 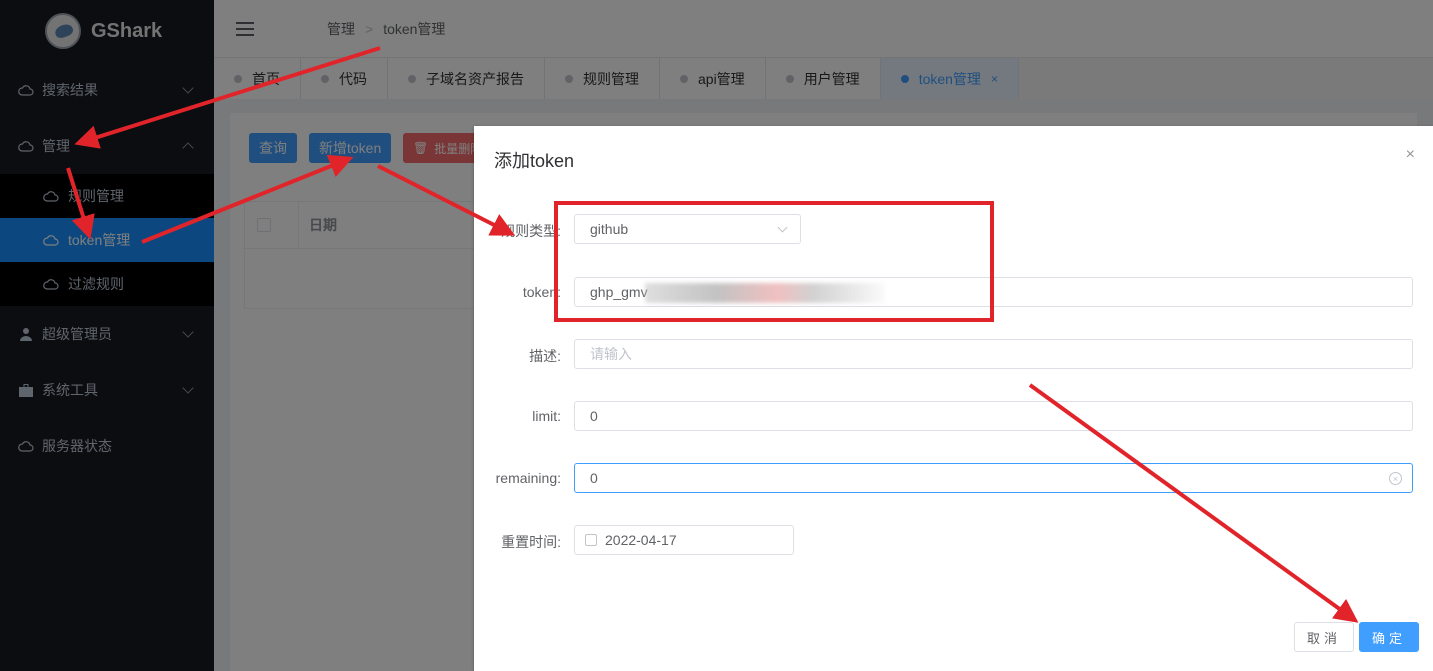 What do you see at coordinates (594, 416) in the screenshot?
I see `limit-value: 0` at bounding box center [594, 416].